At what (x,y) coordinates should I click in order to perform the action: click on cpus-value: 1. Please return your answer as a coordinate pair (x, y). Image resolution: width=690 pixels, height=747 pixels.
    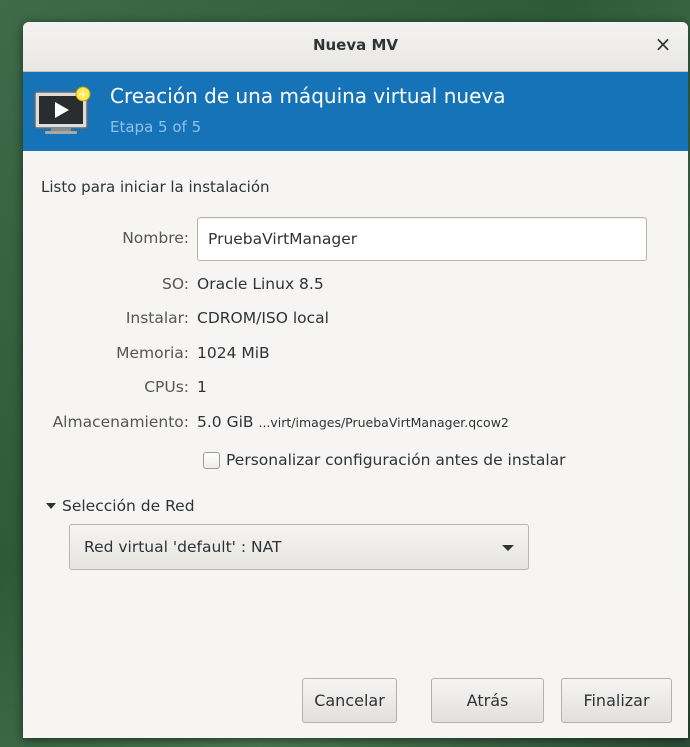
    Looking at the image, I should click on (202, 387).